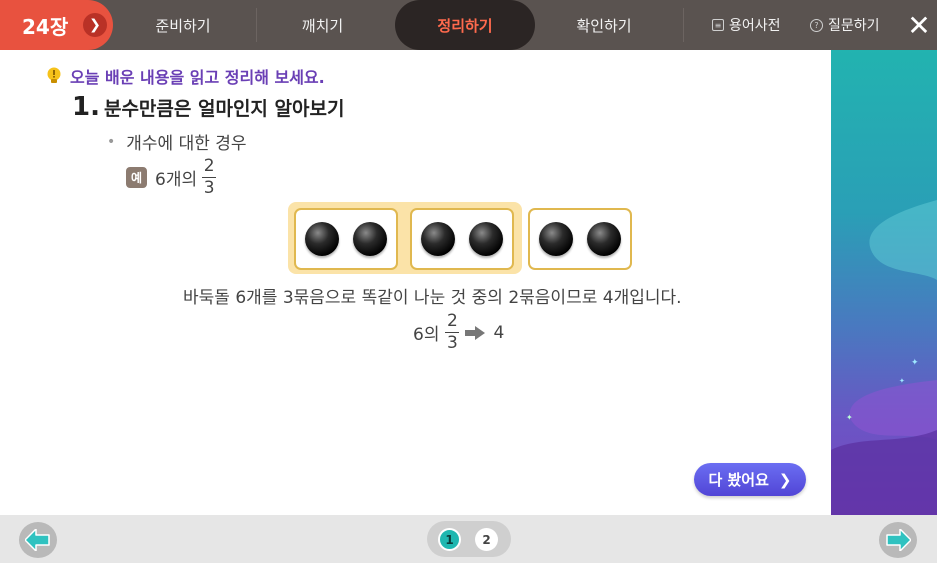 The height and width of the screenshot is (563, 937). Describe the element at coordinates (816, 25) in the screenshot. I see `question-icon: ?` at that location.